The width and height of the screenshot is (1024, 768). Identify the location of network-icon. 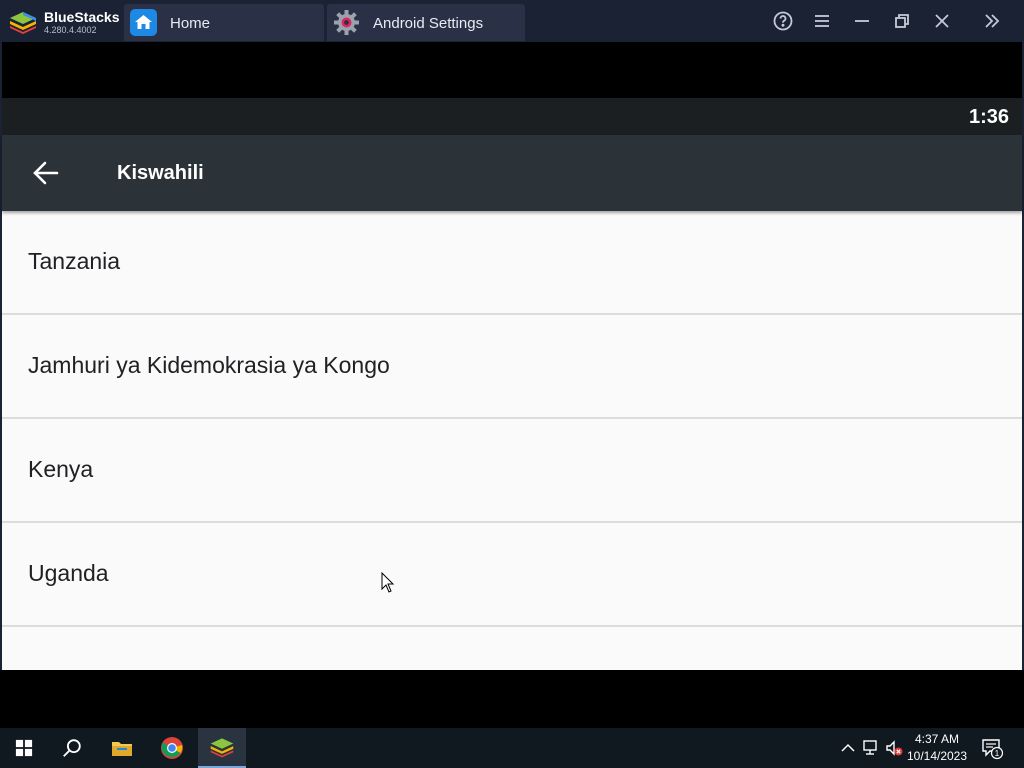
(870, 747).